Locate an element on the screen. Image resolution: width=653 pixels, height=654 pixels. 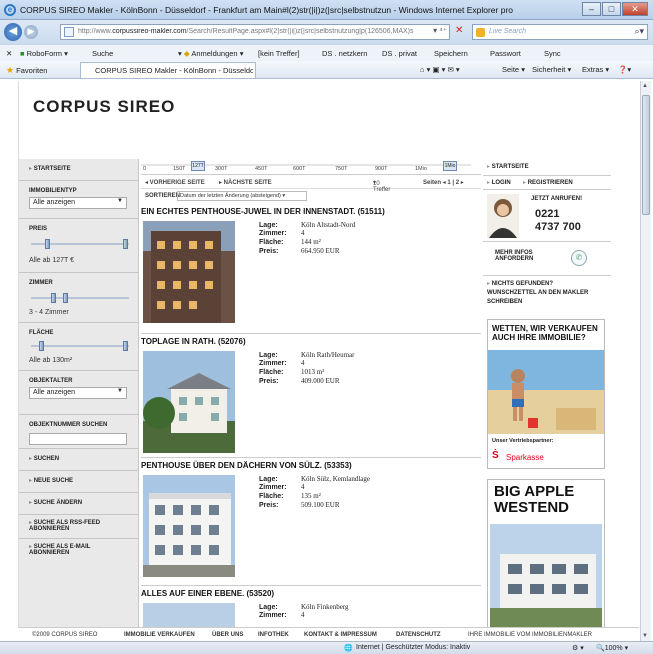
anmeldungen-button: ▾ ◆ Anmeldungen ▾ is located at coordinates (210, 53).